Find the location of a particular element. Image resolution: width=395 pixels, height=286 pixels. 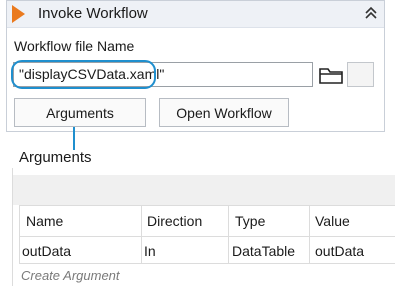

arguments-panel-title: Arguments is located at coordinates (55, 157).